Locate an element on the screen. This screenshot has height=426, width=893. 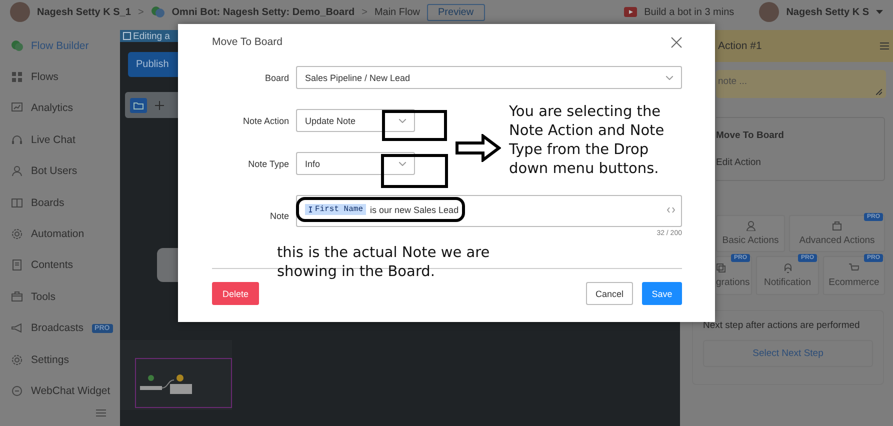
code-icon is located at coordinates (671, 210).